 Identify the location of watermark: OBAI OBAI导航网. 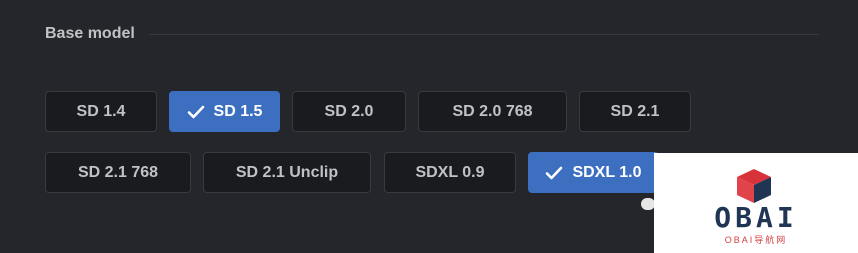
(756, 203).